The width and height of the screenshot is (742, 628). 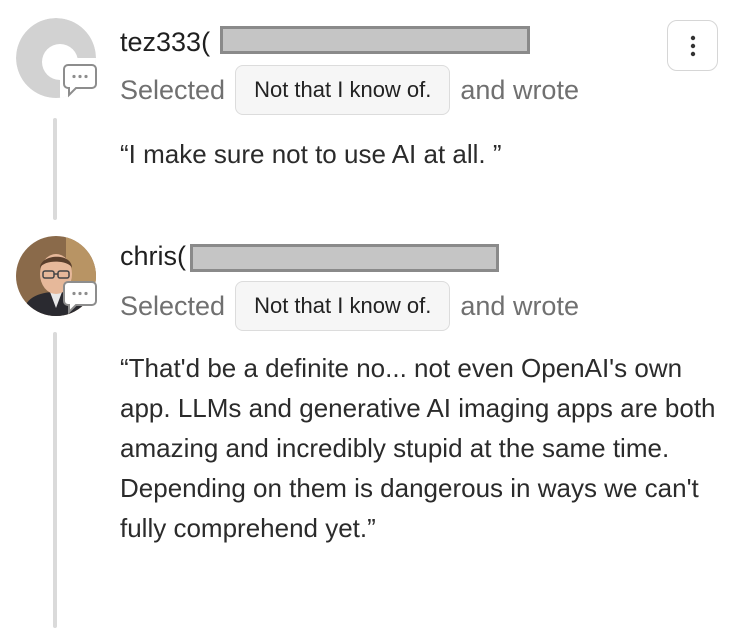 I want to click on vertical-dots-icon, so click(x=692, y=45).